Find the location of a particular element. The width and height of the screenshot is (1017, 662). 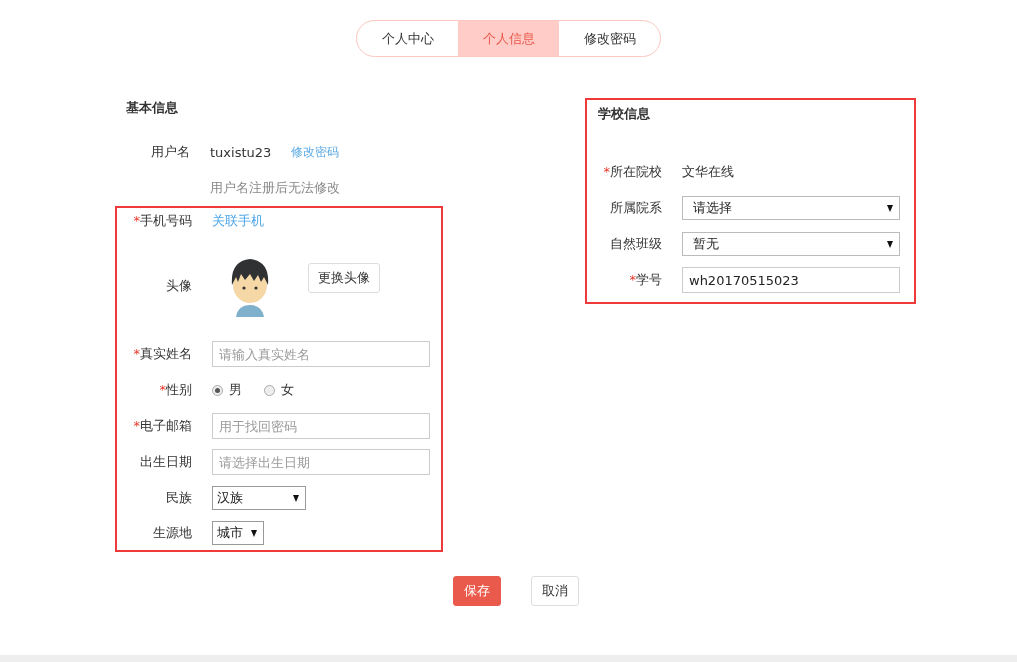

field-label: 生源地 is located at coordinates (172, 532).